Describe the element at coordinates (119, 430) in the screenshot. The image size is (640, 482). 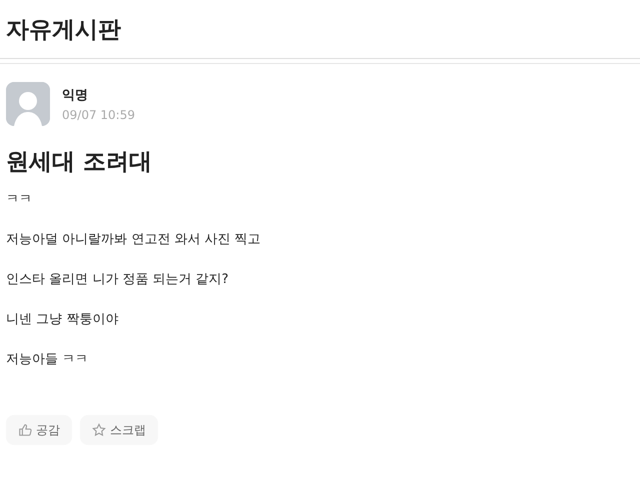
I see `scrap-button: 스크랩` at that location.